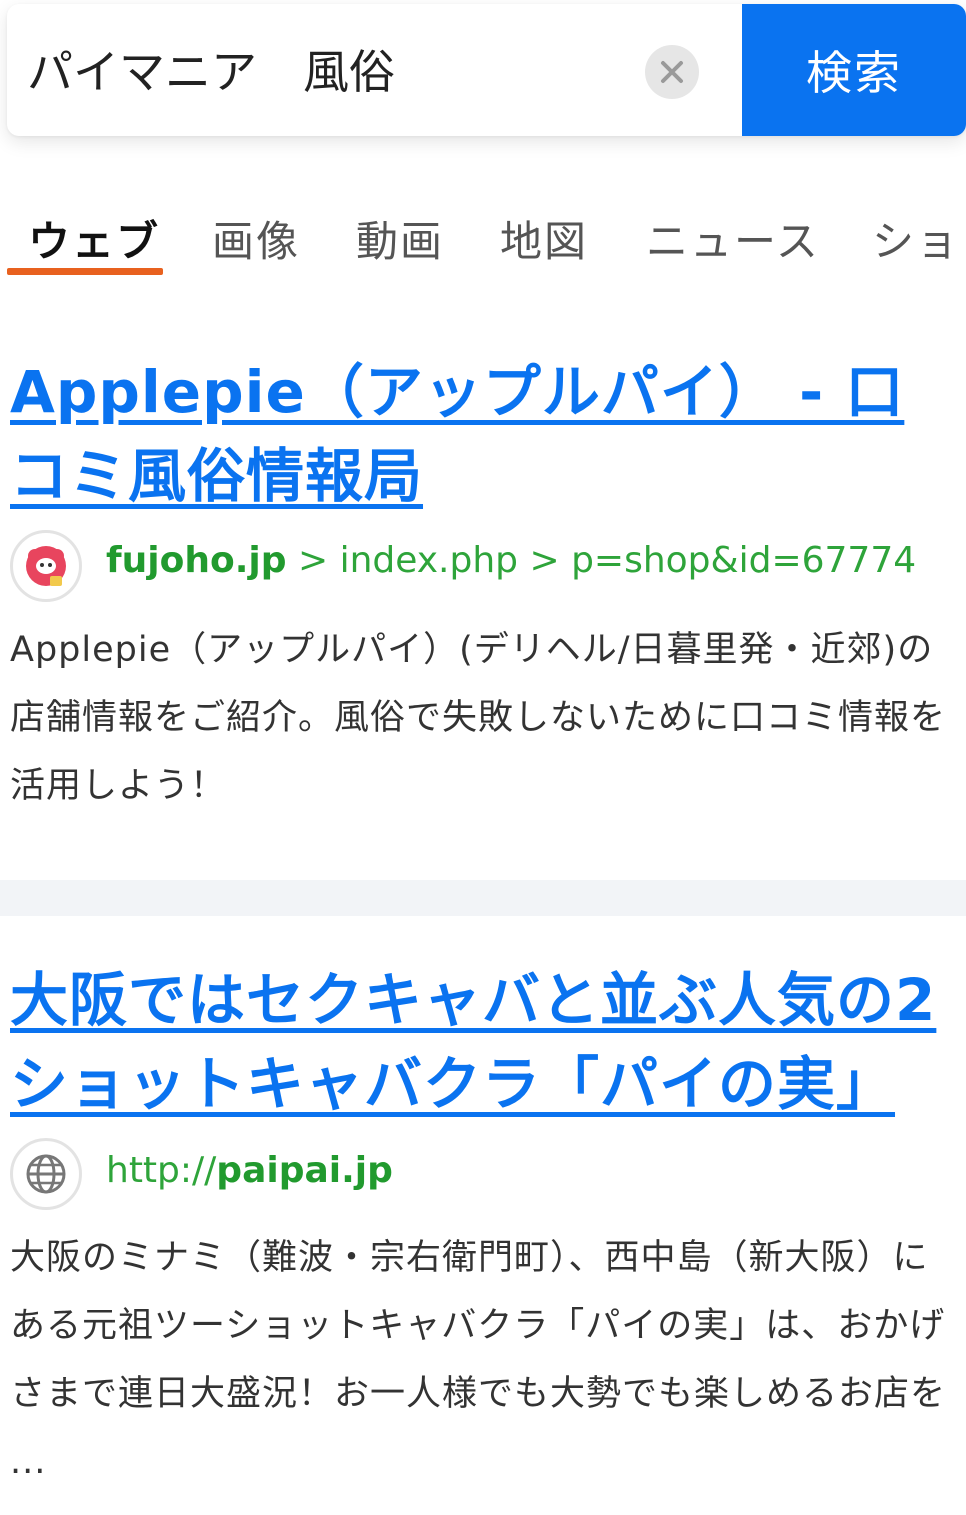 The width and height of the screenshot is (966, 1515). I want to click on result-title-link: Applepie（アップルパイ） - 口コミ風俗情報局, so click(485, 434).